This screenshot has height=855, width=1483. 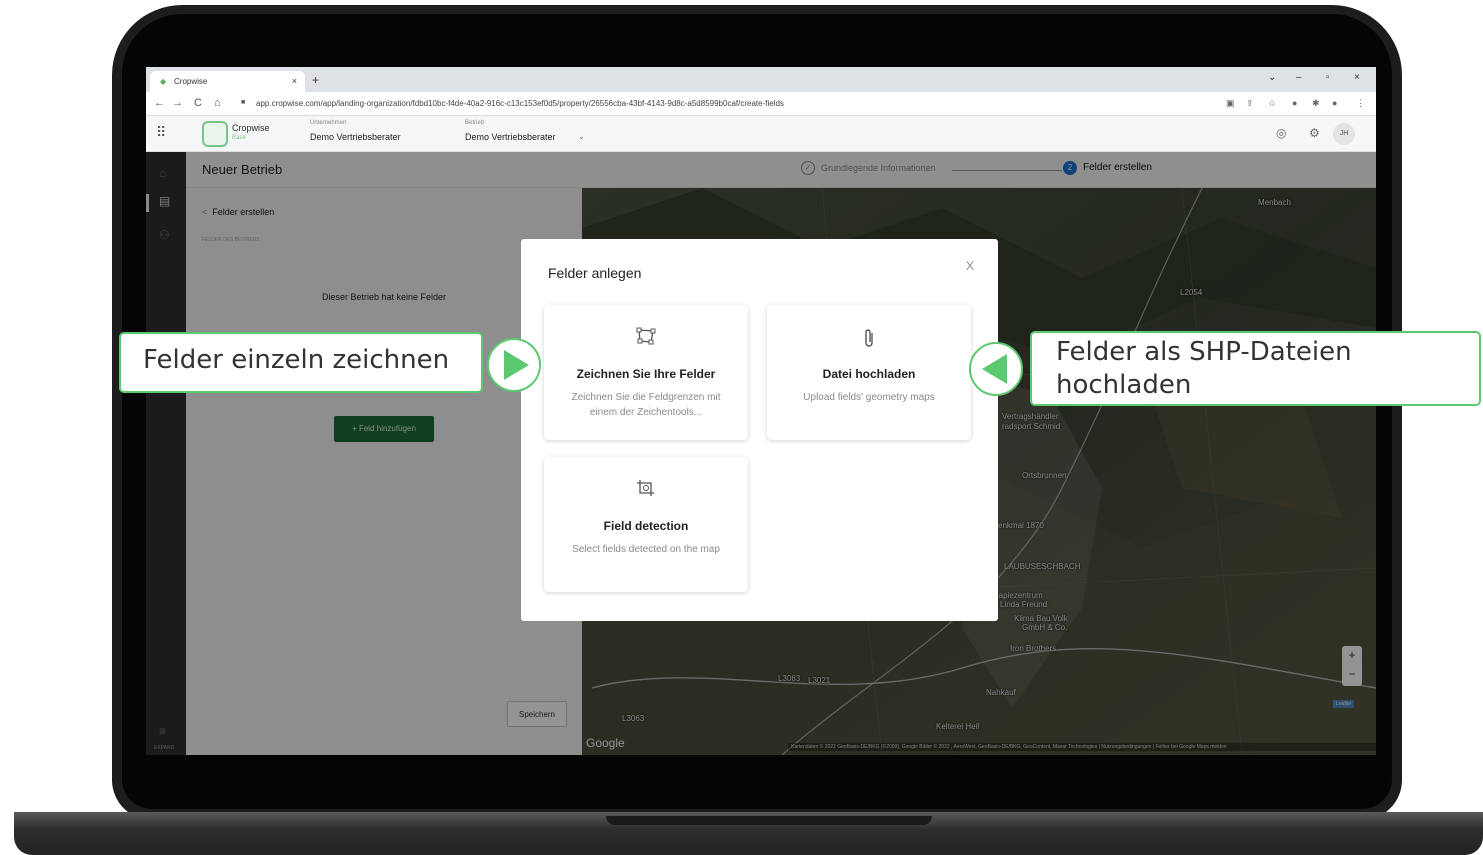 I want to click on profile-icon: ●, so click(x=1334, y=103).